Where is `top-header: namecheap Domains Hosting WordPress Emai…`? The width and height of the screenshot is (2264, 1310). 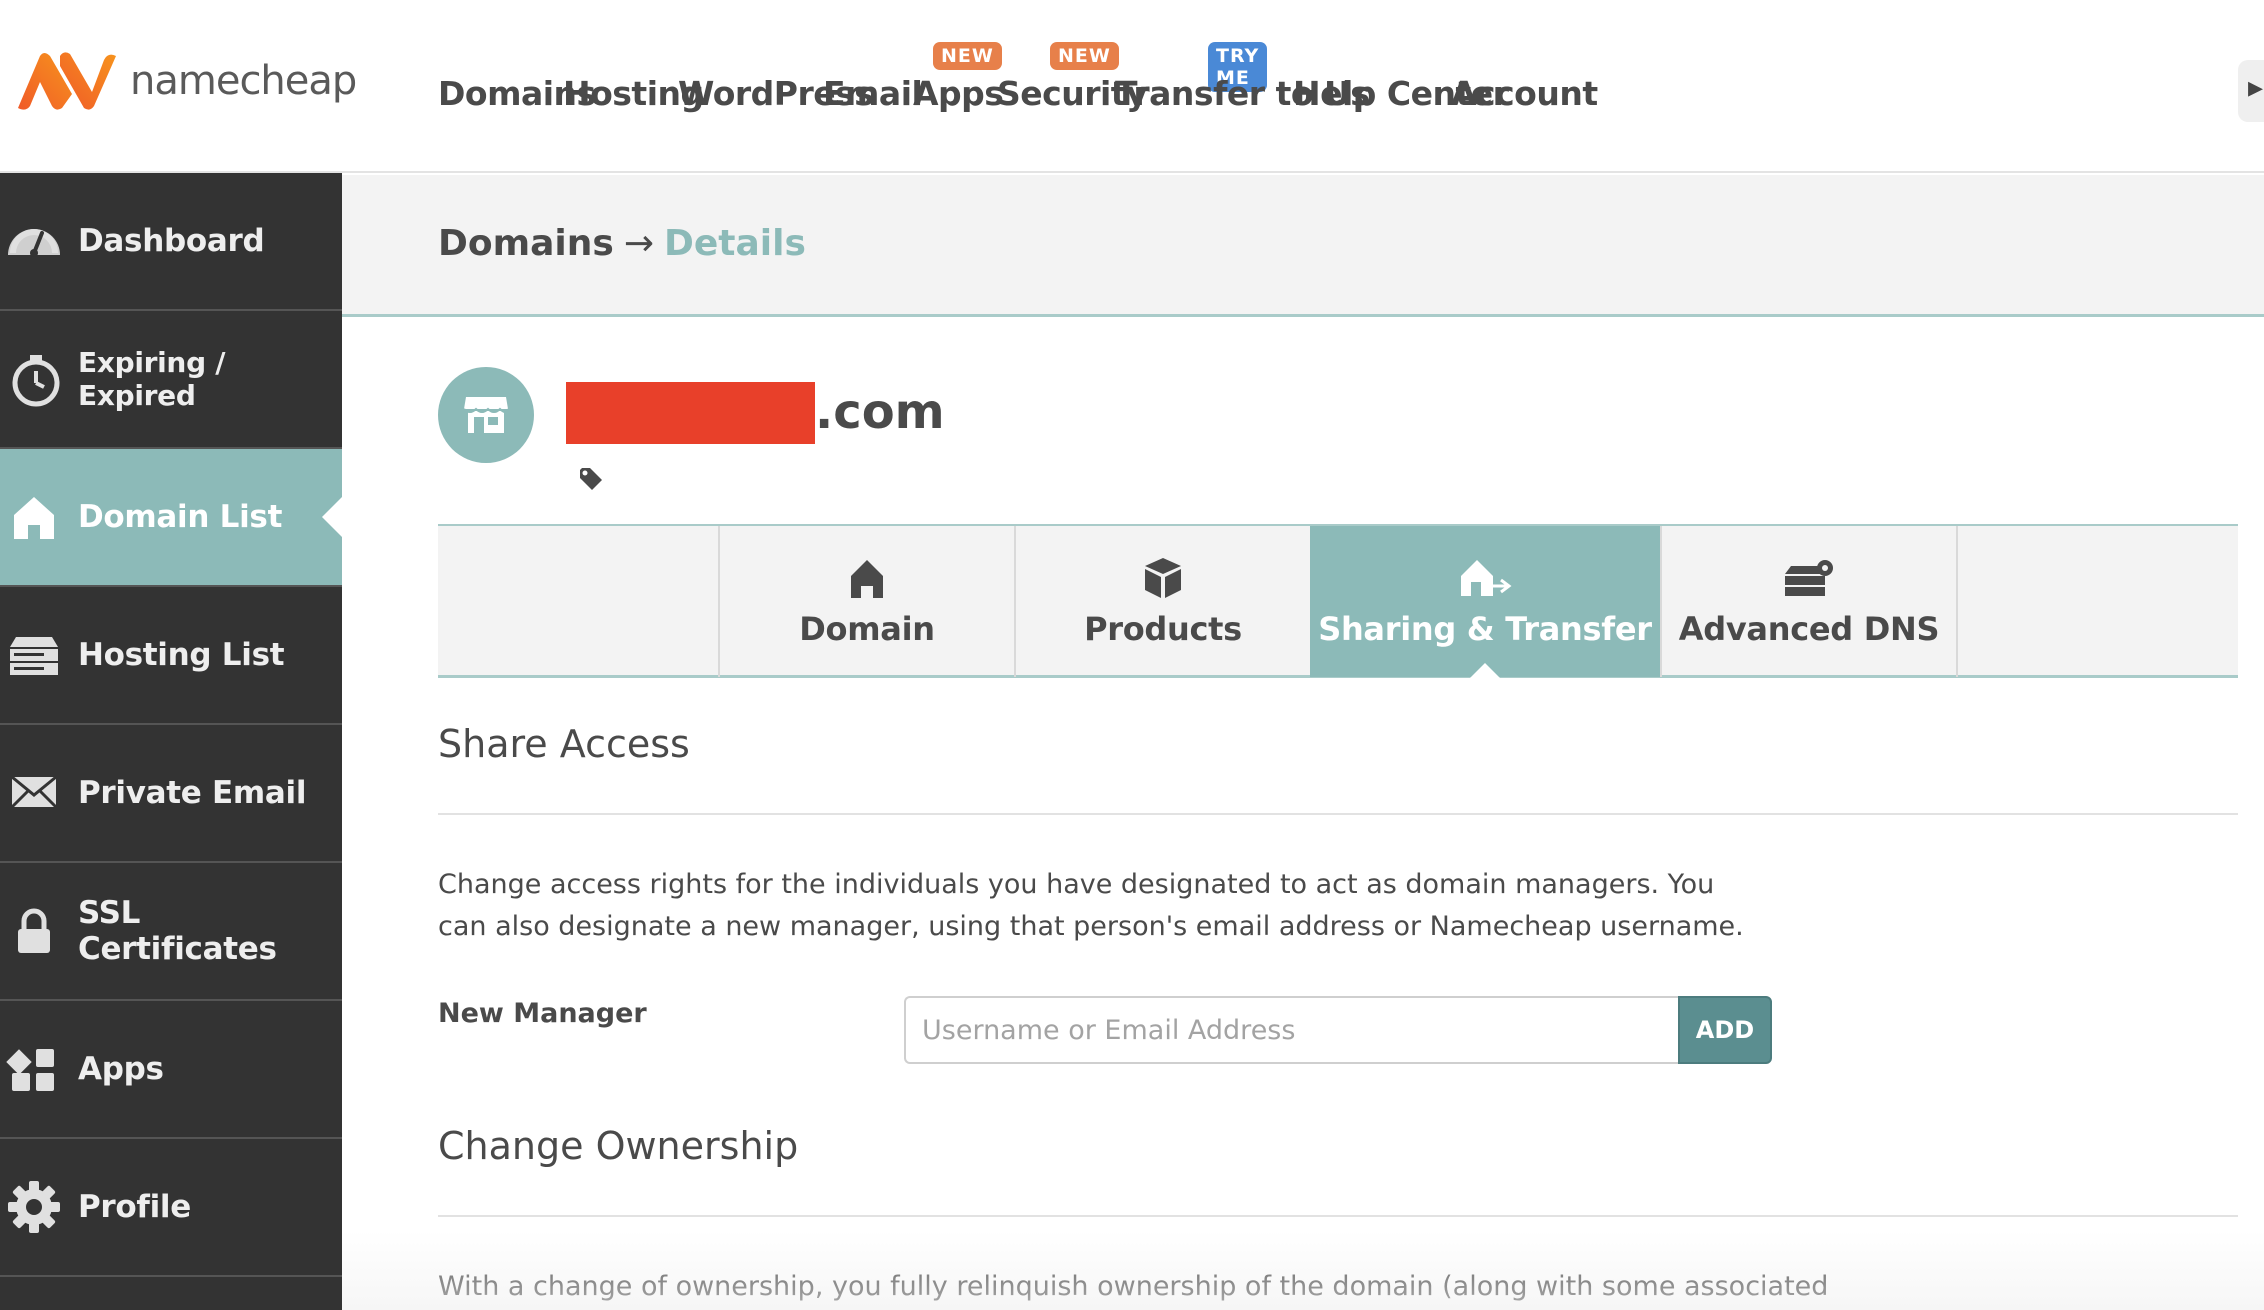
top-header: namecheap Domains Hosting WordPress Emai… is located at coordinates (1132, 86).